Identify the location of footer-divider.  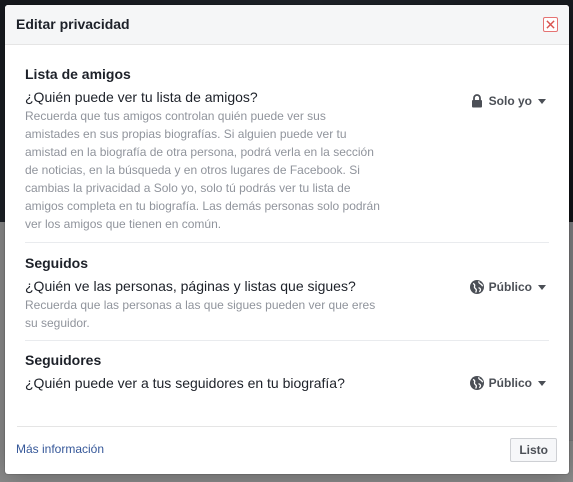
(287, 426).